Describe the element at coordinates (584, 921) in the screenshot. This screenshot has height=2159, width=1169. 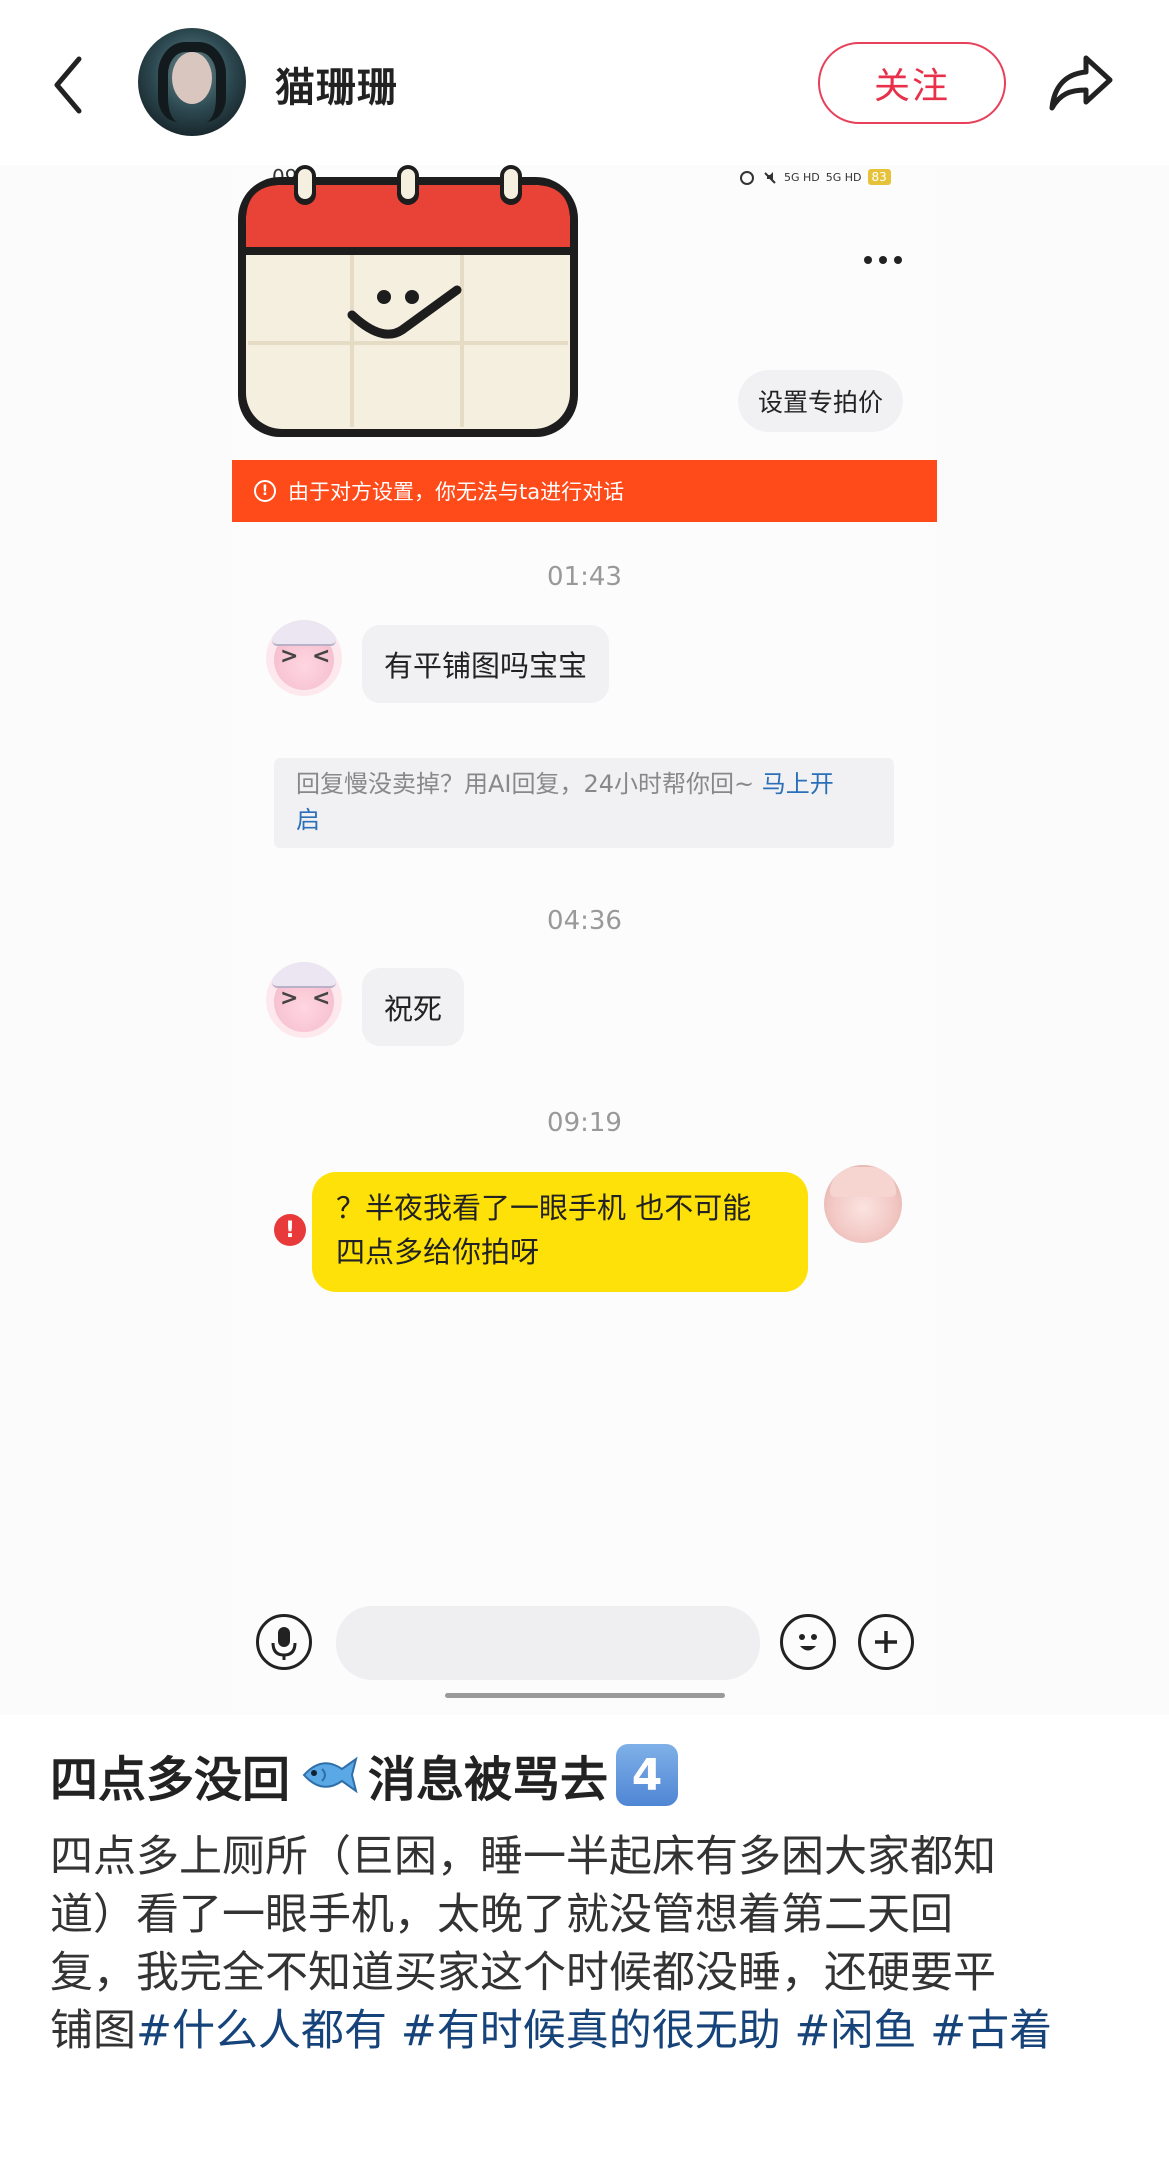
I see `timestamp: 04:36` at that location.